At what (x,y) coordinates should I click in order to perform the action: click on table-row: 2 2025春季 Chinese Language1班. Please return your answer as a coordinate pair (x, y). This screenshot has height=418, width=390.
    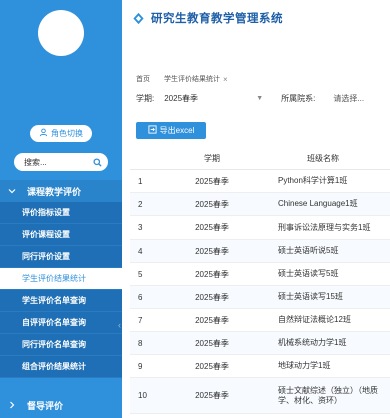
    Looking at the image, I should click on (260, 204).